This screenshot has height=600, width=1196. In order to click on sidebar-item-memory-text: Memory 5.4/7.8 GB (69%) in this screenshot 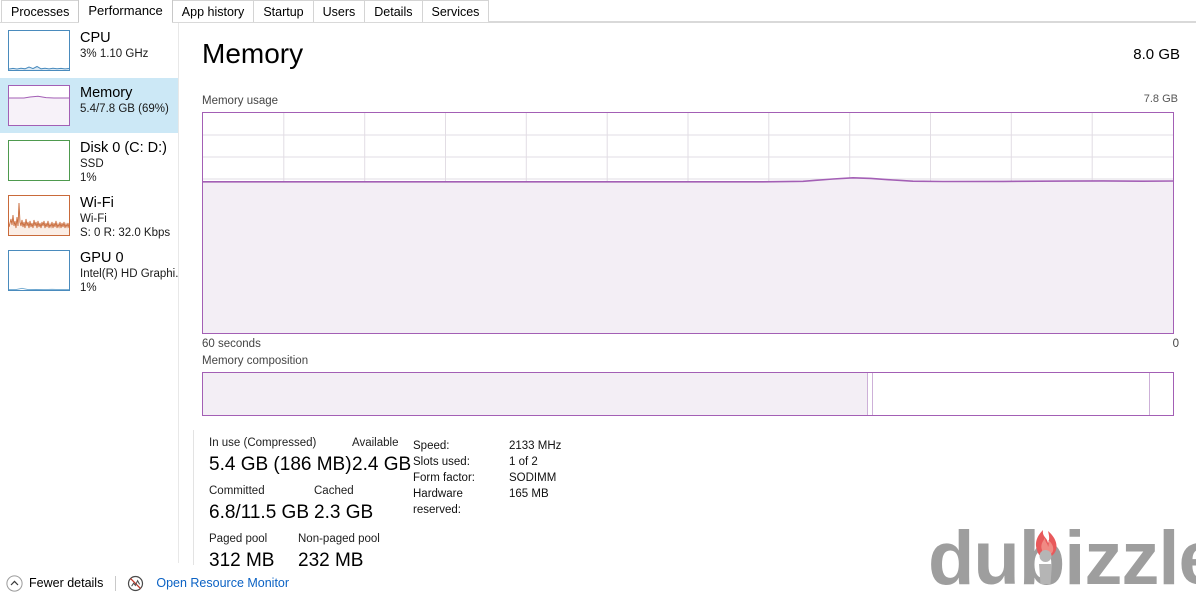, I will do `click(124, 100)`.